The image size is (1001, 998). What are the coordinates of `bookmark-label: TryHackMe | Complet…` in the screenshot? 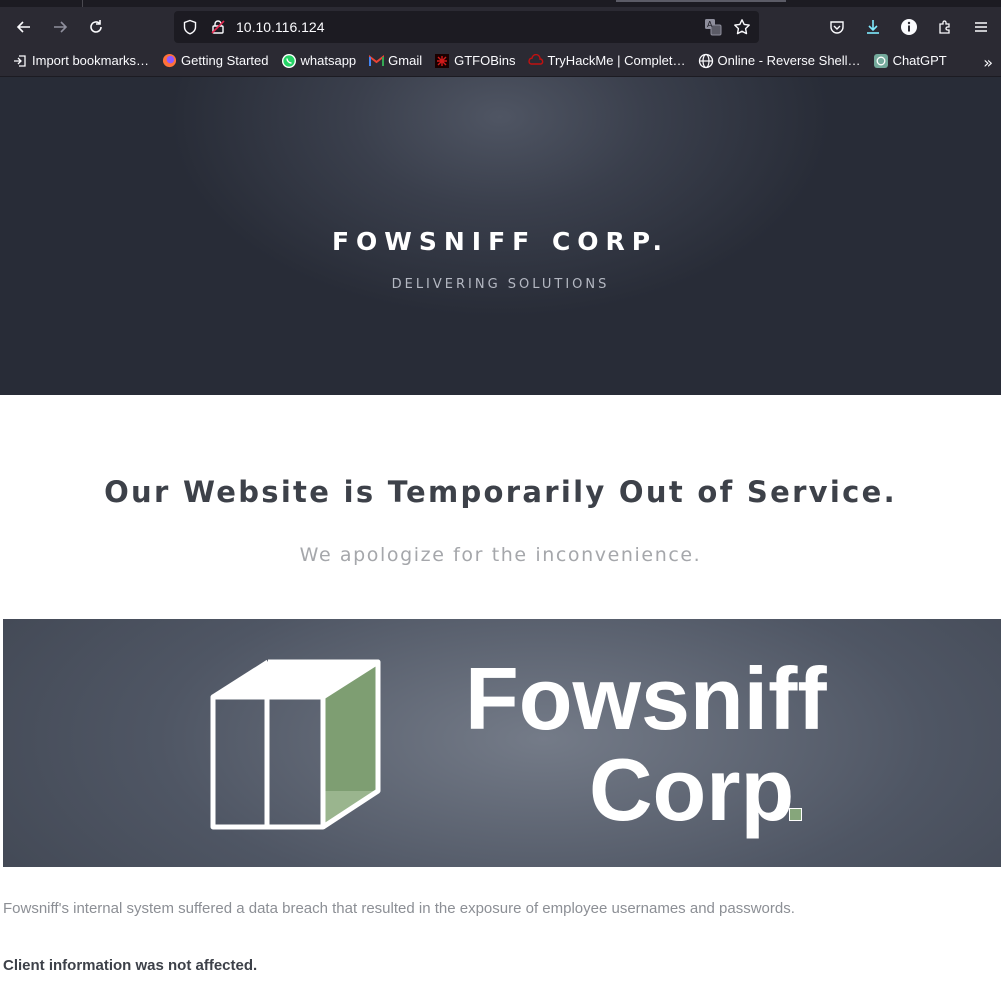 It's located at (616, 60).